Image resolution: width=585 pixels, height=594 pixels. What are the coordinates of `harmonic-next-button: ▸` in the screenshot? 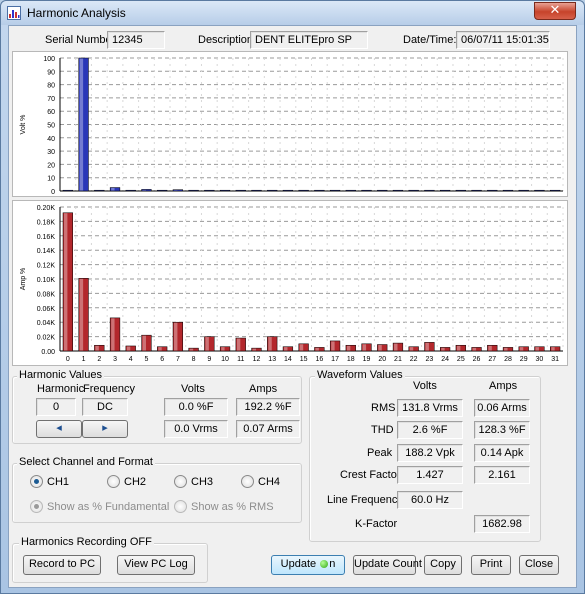 It's located at (105, 429).